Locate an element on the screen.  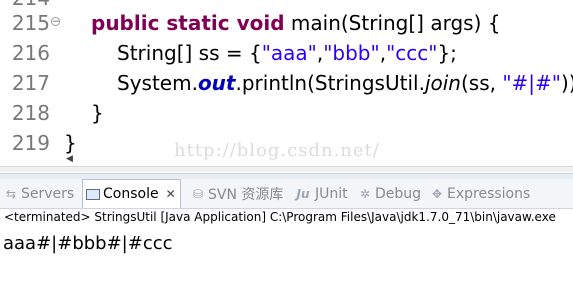
tab-label: SVN 资源库 is located at coordinates (246, 194).